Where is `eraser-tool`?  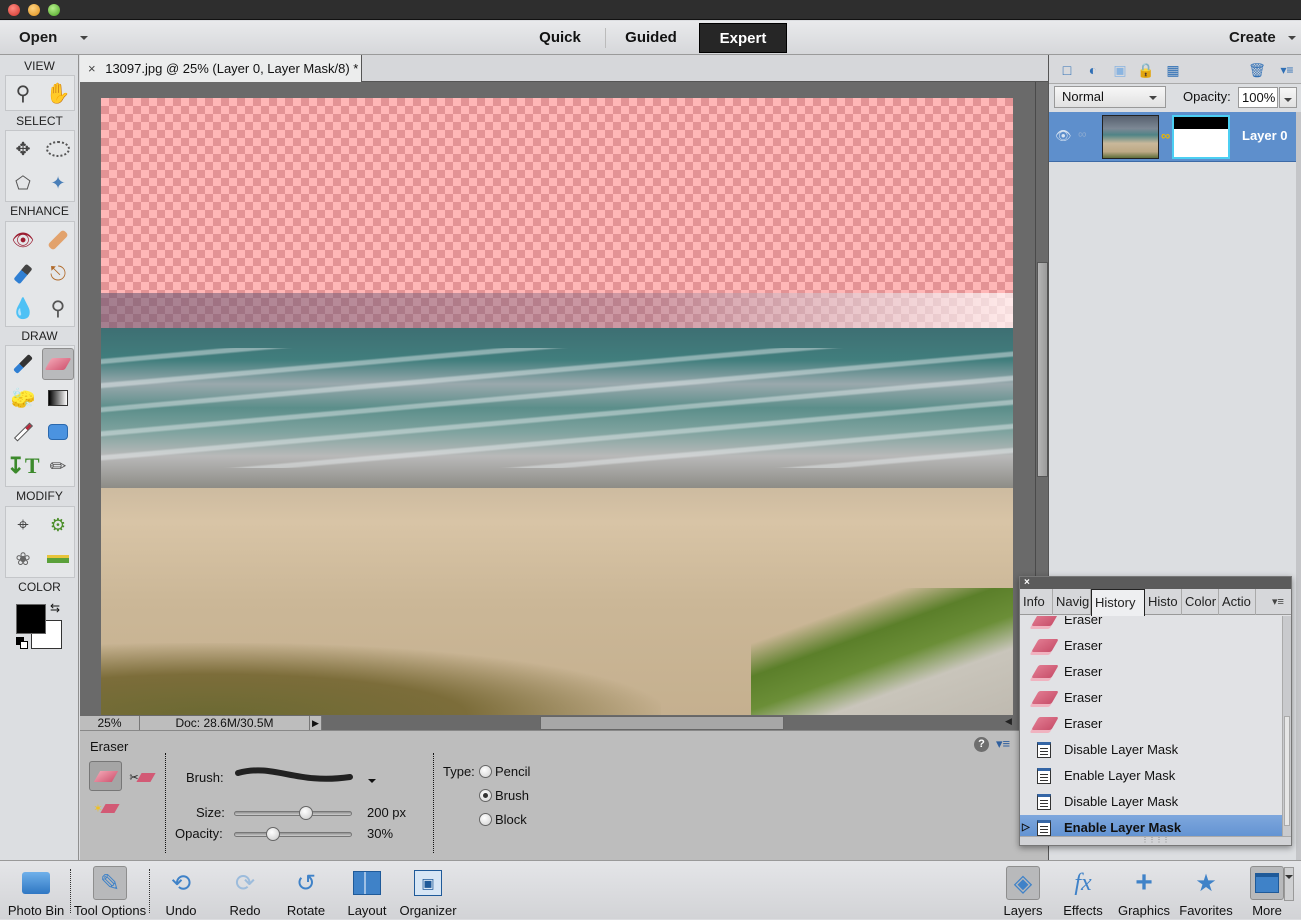 eraser-tool is located at coordinates (58, 364).